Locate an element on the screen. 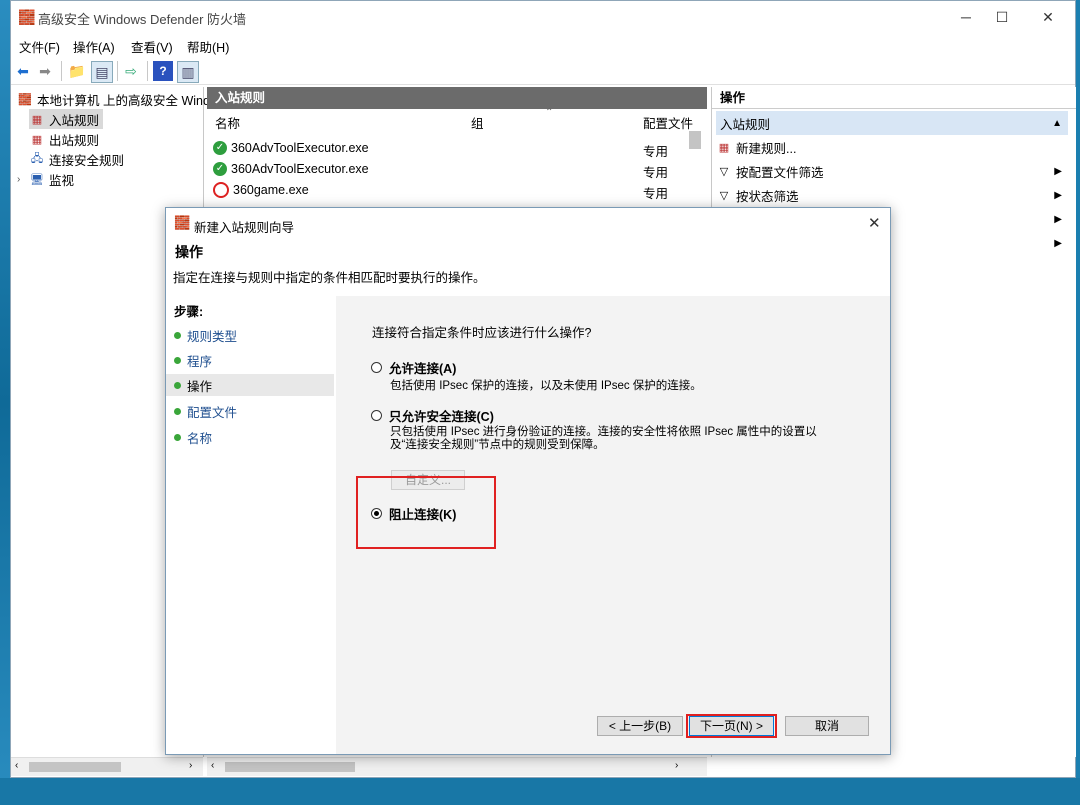 The image size is (1080, 805). step-profile: 配置文件 is located at coordinates (205, 411).